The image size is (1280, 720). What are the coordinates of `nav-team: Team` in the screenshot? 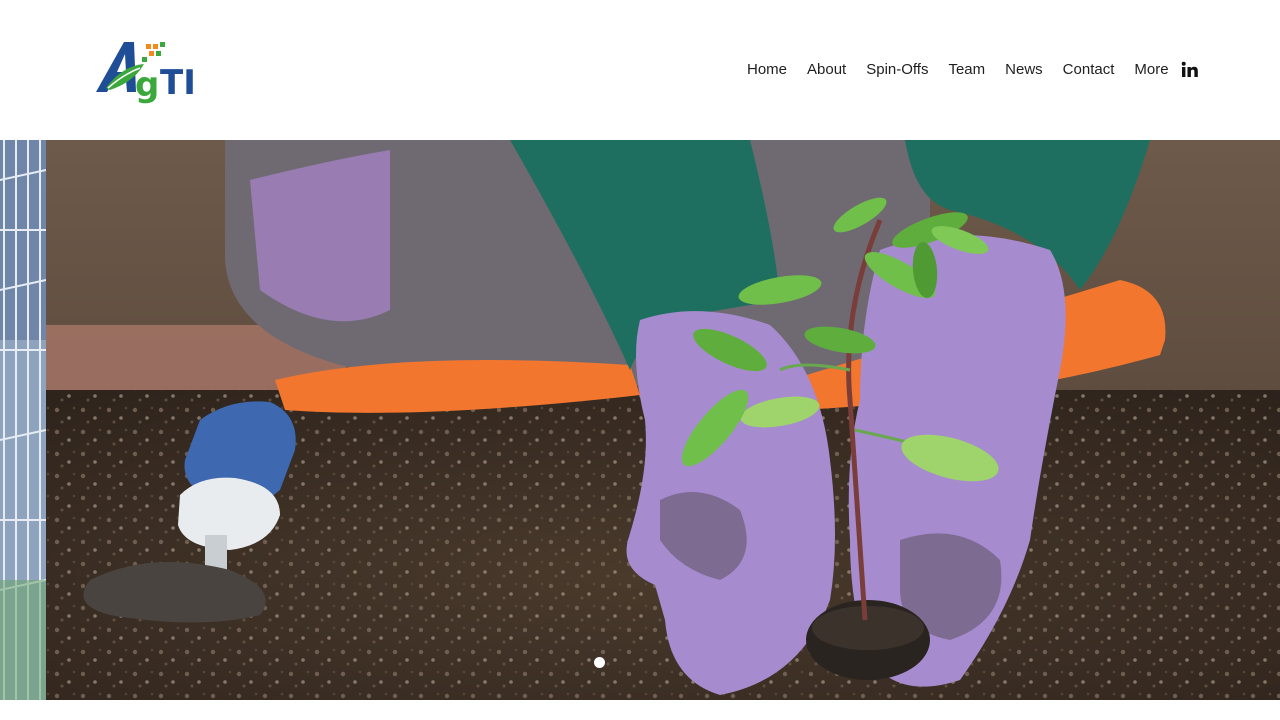 It's located at (966, 70).